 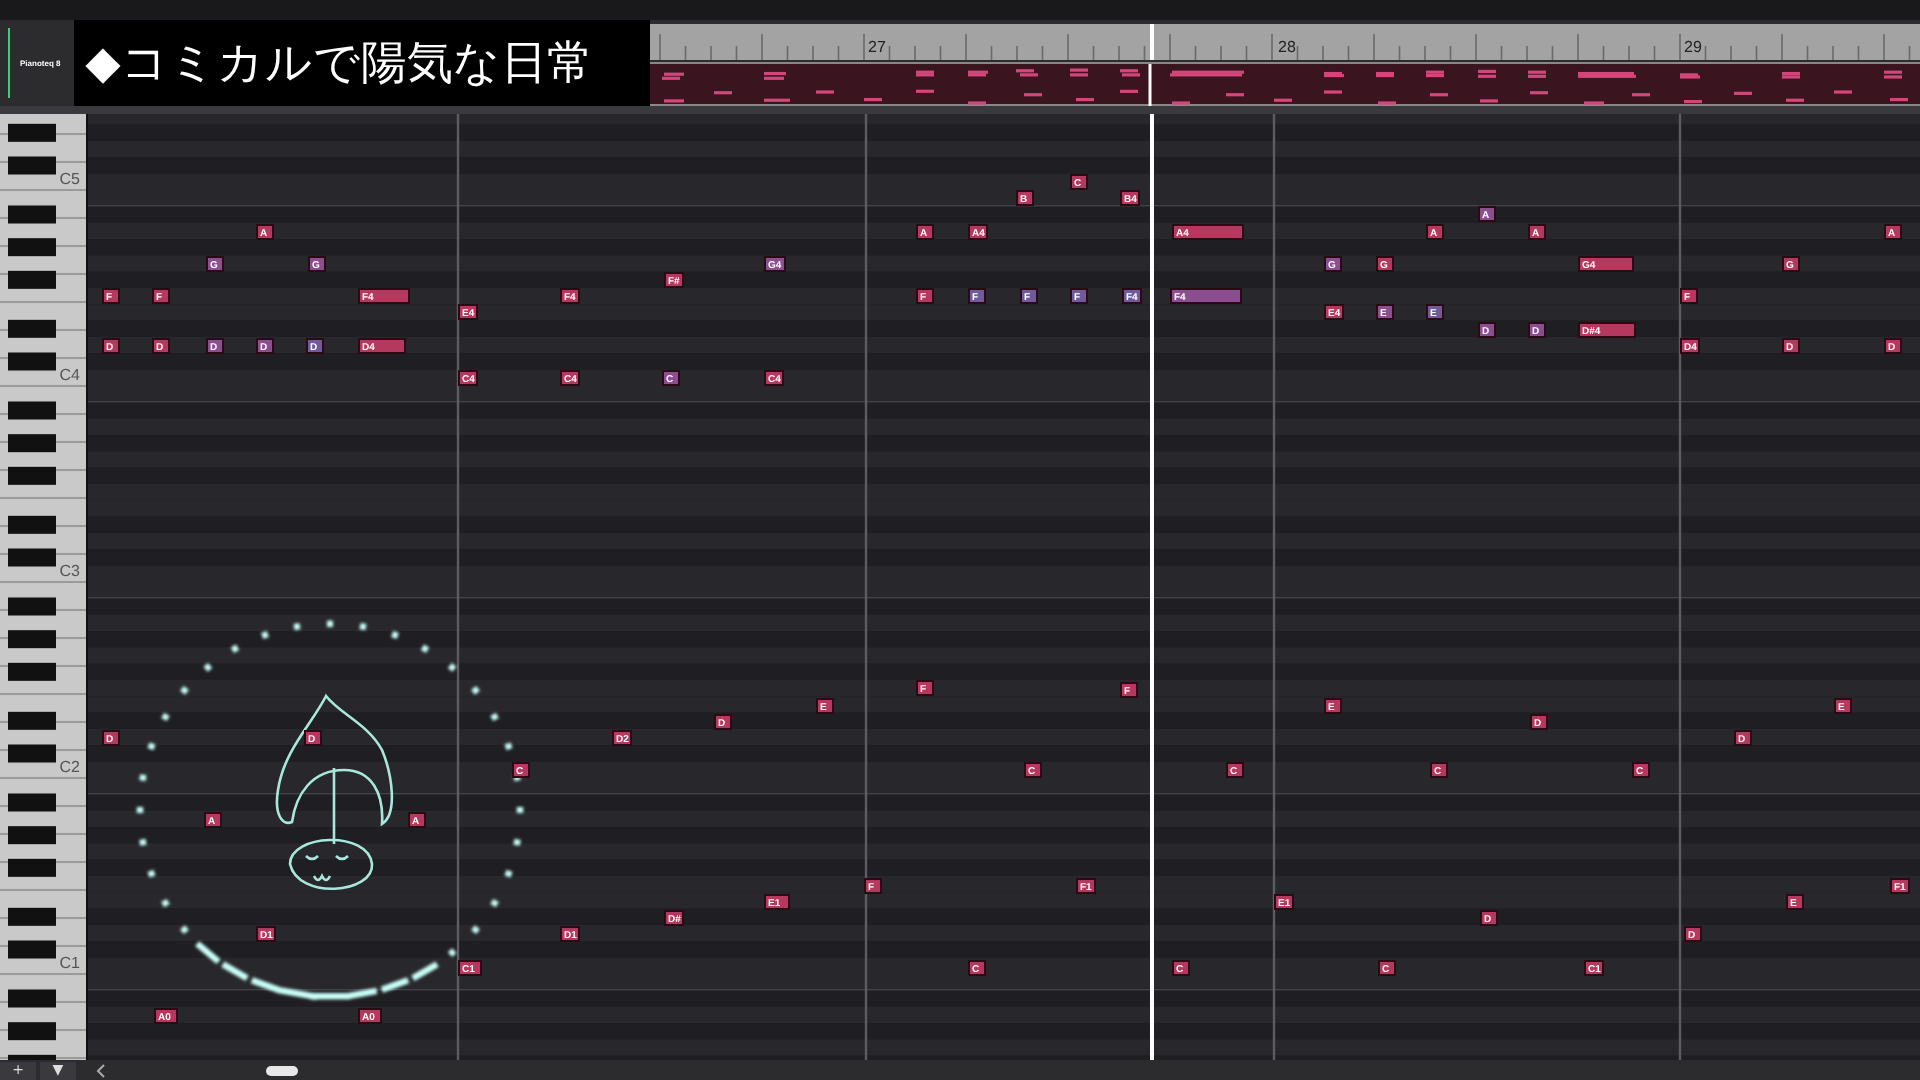 What do you see at coordinates (877, 47) in the screenshot?
I see `bar-number: 27` at bounding box center [877, 47].